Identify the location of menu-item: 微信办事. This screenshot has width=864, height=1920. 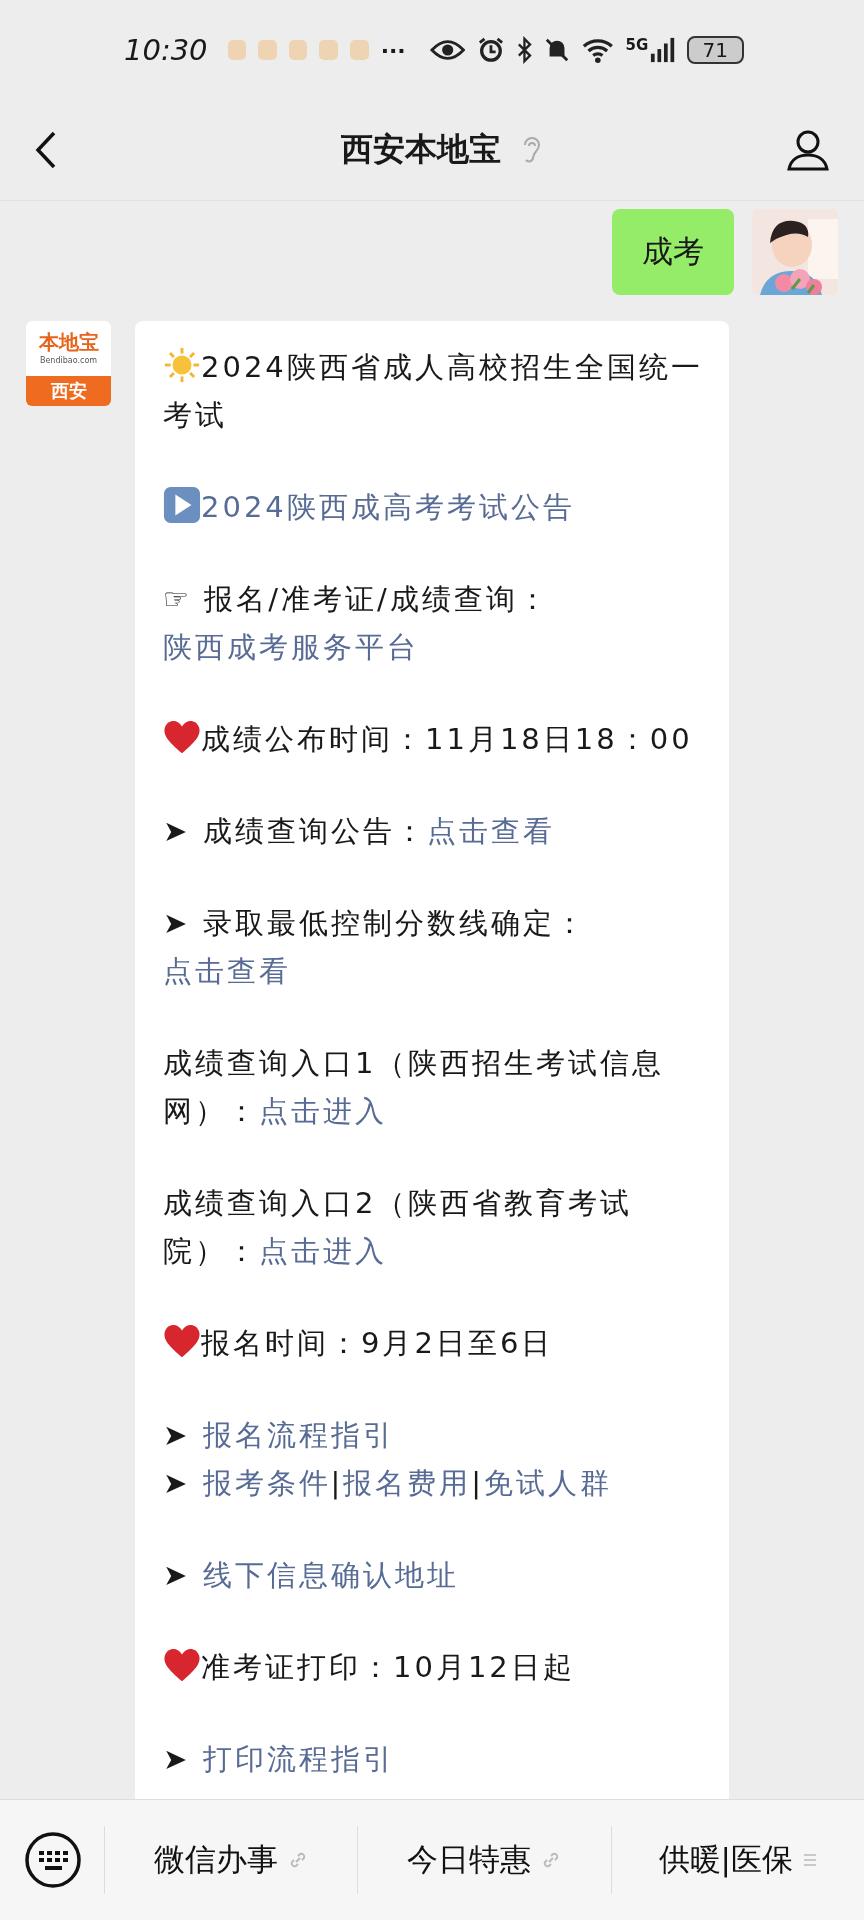
(231, 1860).